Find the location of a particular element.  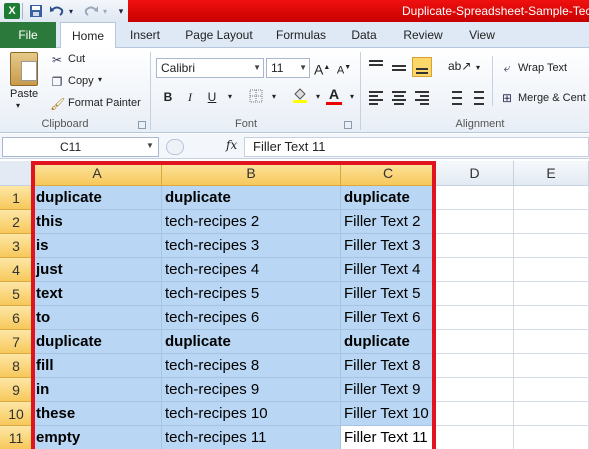

font-launcher-icon is located at coordinates (348, 125).